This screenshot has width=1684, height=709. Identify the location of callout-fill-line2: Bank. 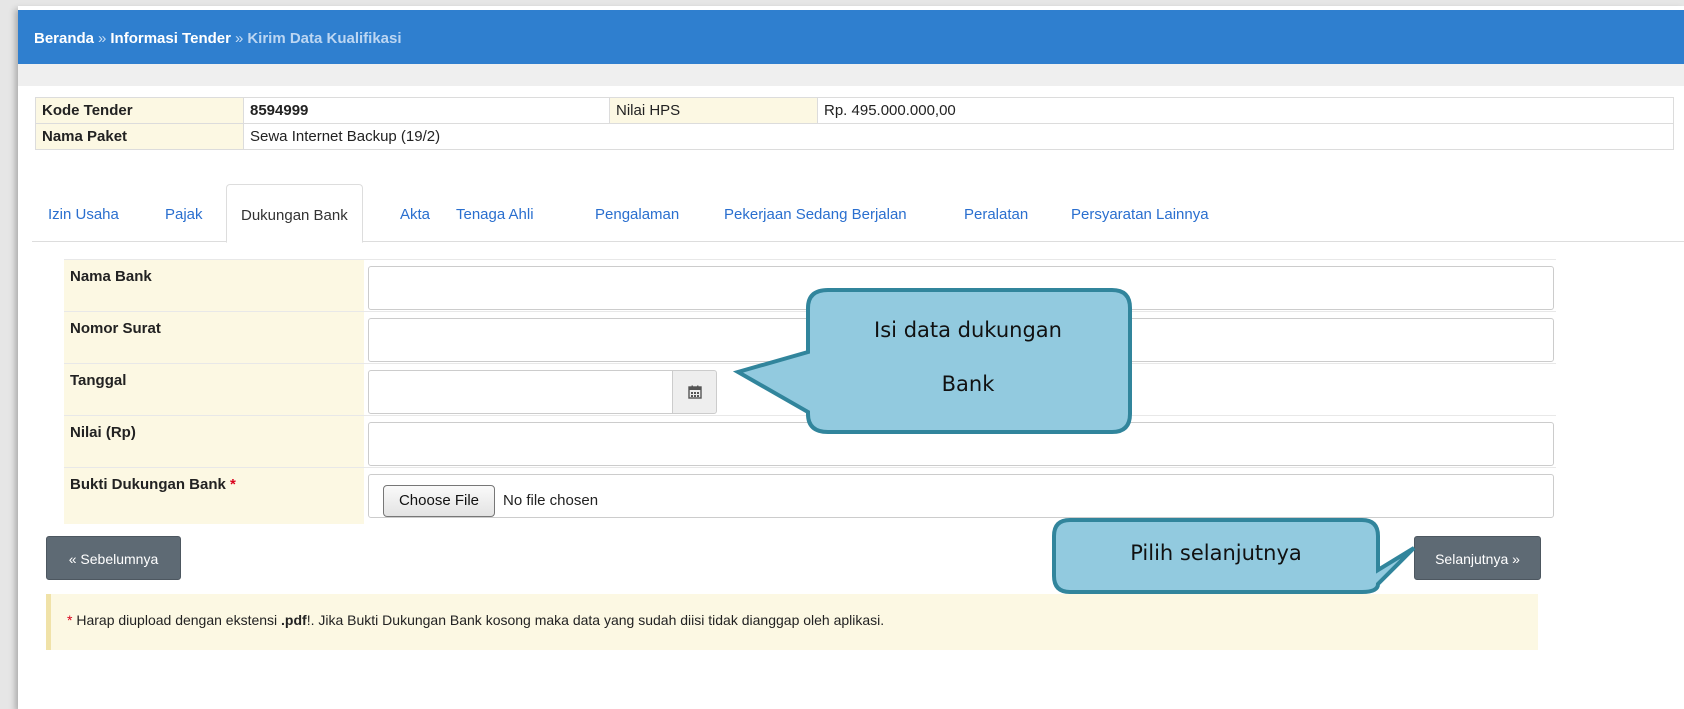
(968, 384).